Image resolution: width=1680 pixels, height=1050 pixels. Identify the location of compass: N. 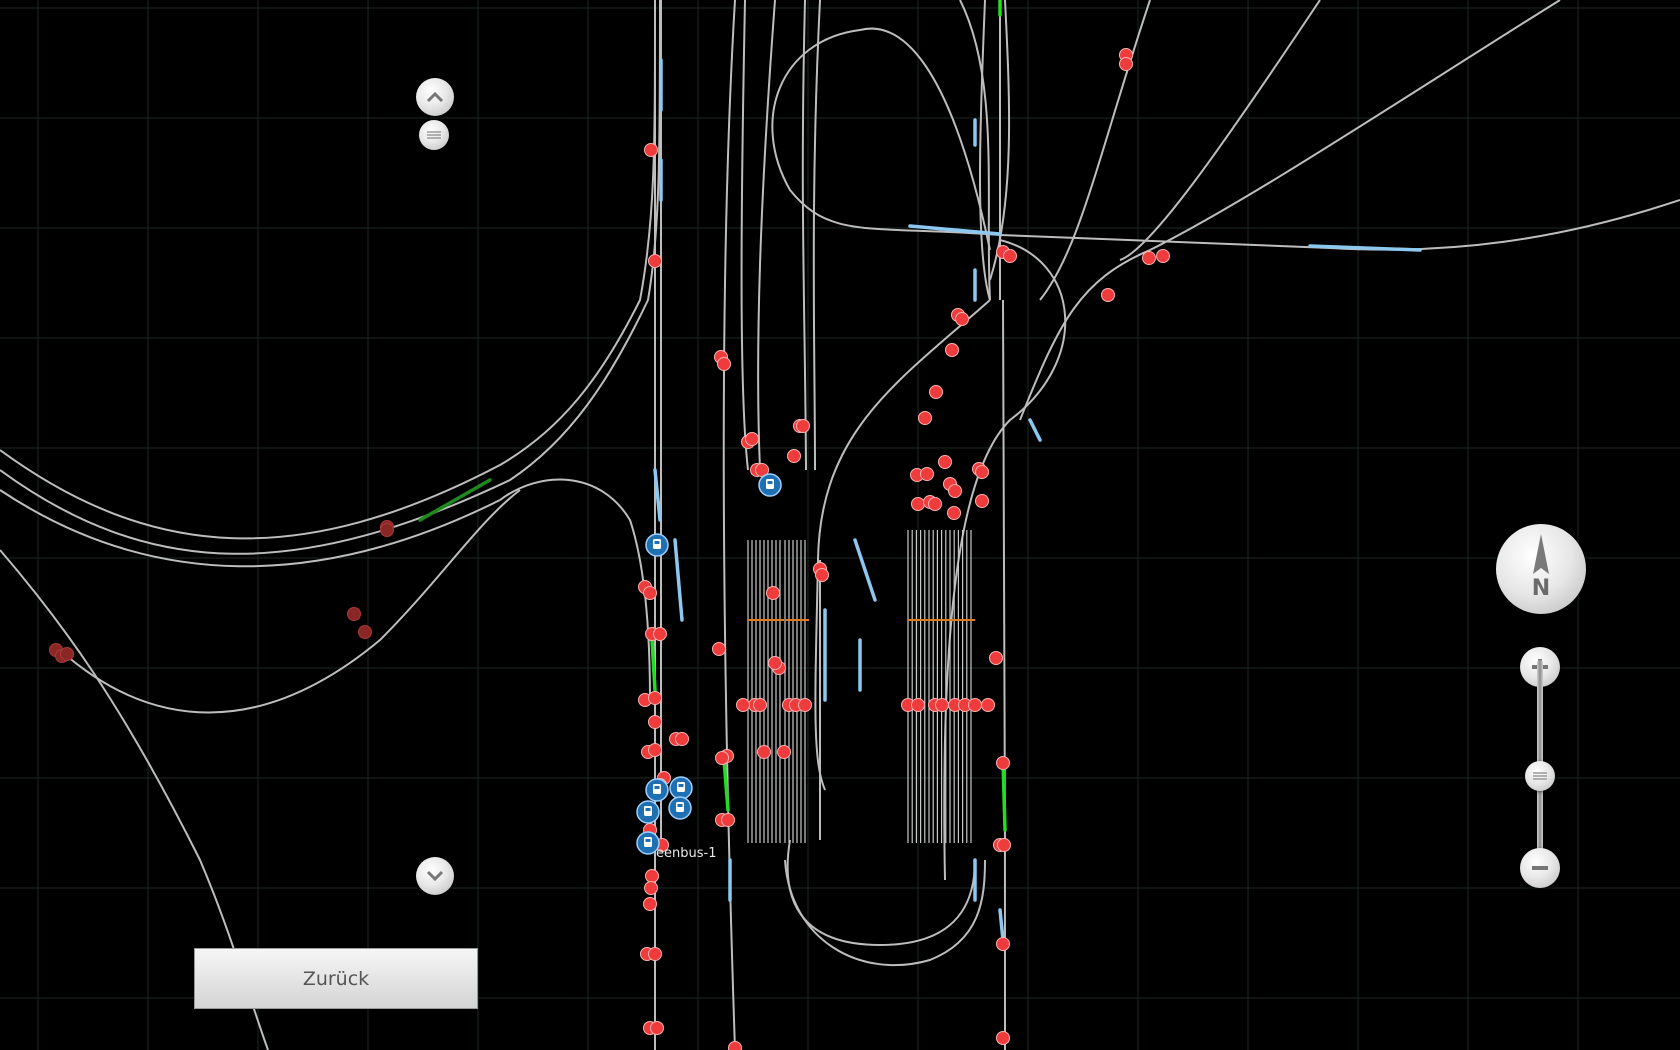
(1541, 569).